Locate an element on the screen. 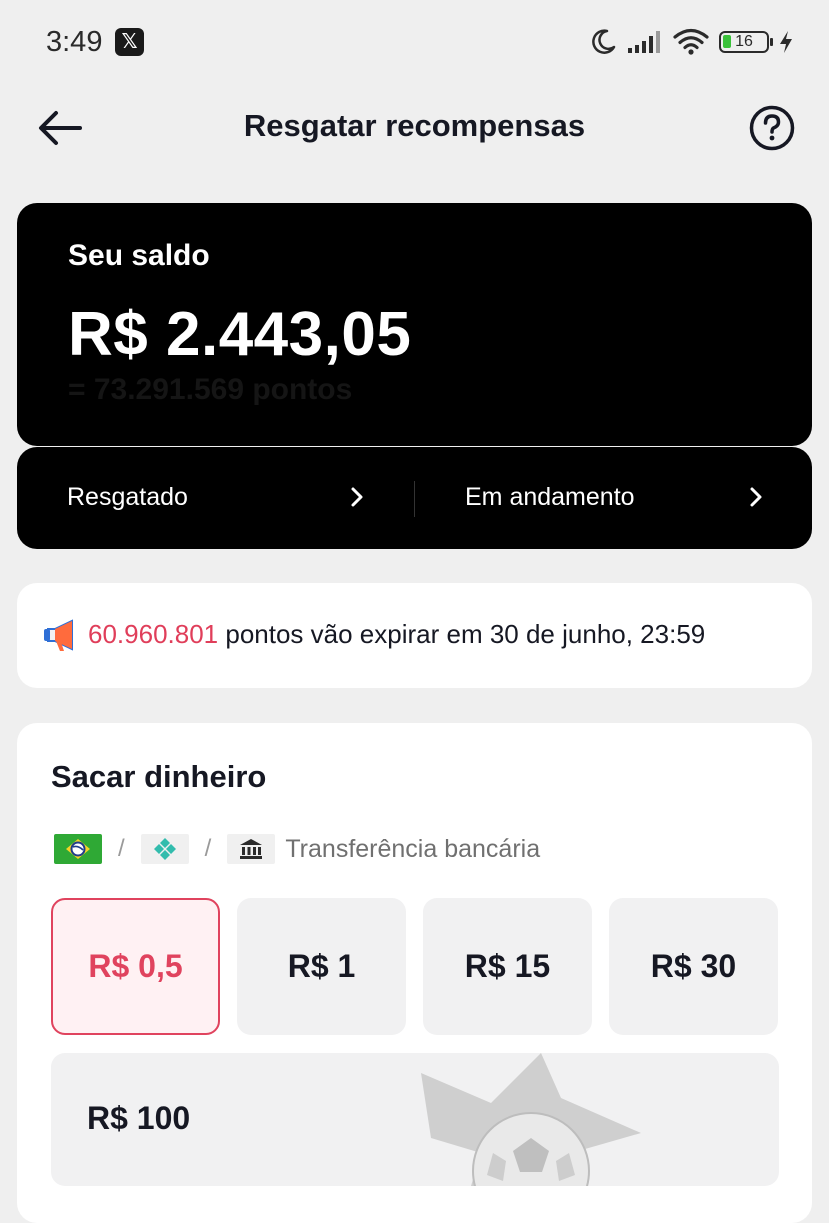 The height and width of the screenshot is (1223, 829). moon-icon is located at coordinates (604, 41).